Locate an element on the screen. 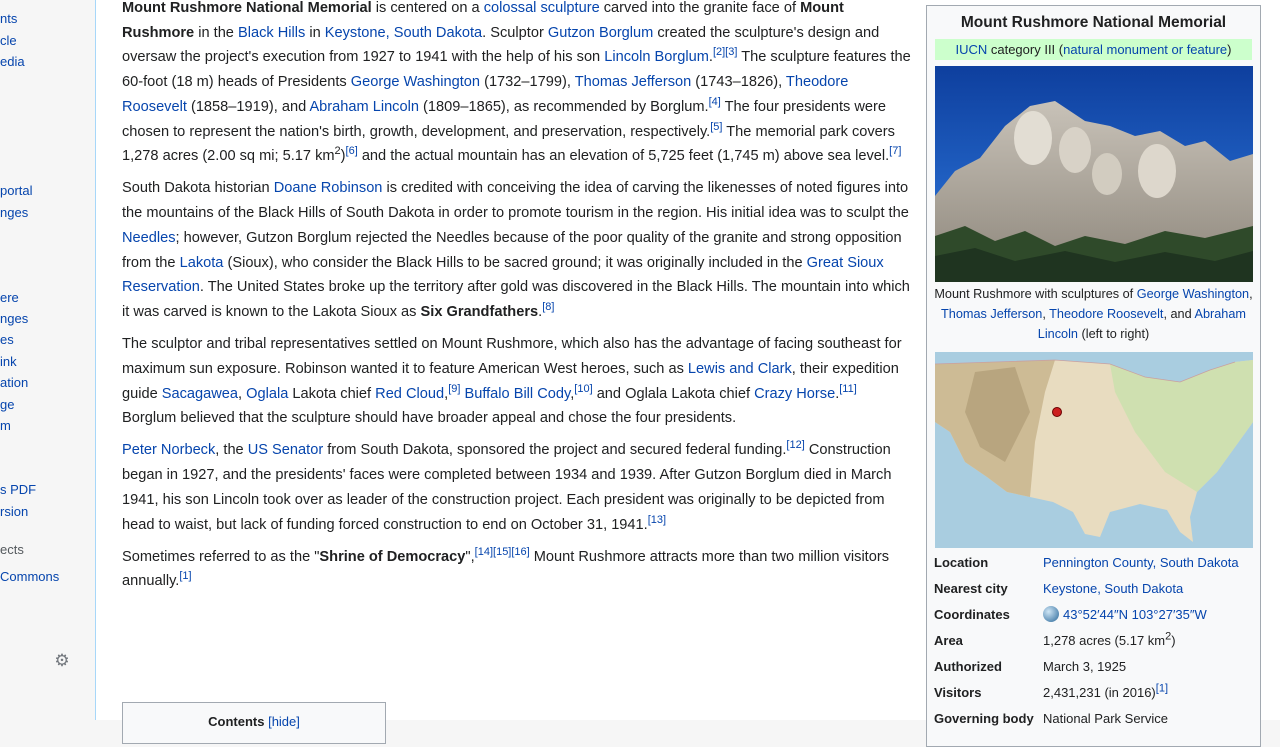 This screenshot has width=1280, height=747. sidebar-link-page: ge is located at coordinates (7, 404).